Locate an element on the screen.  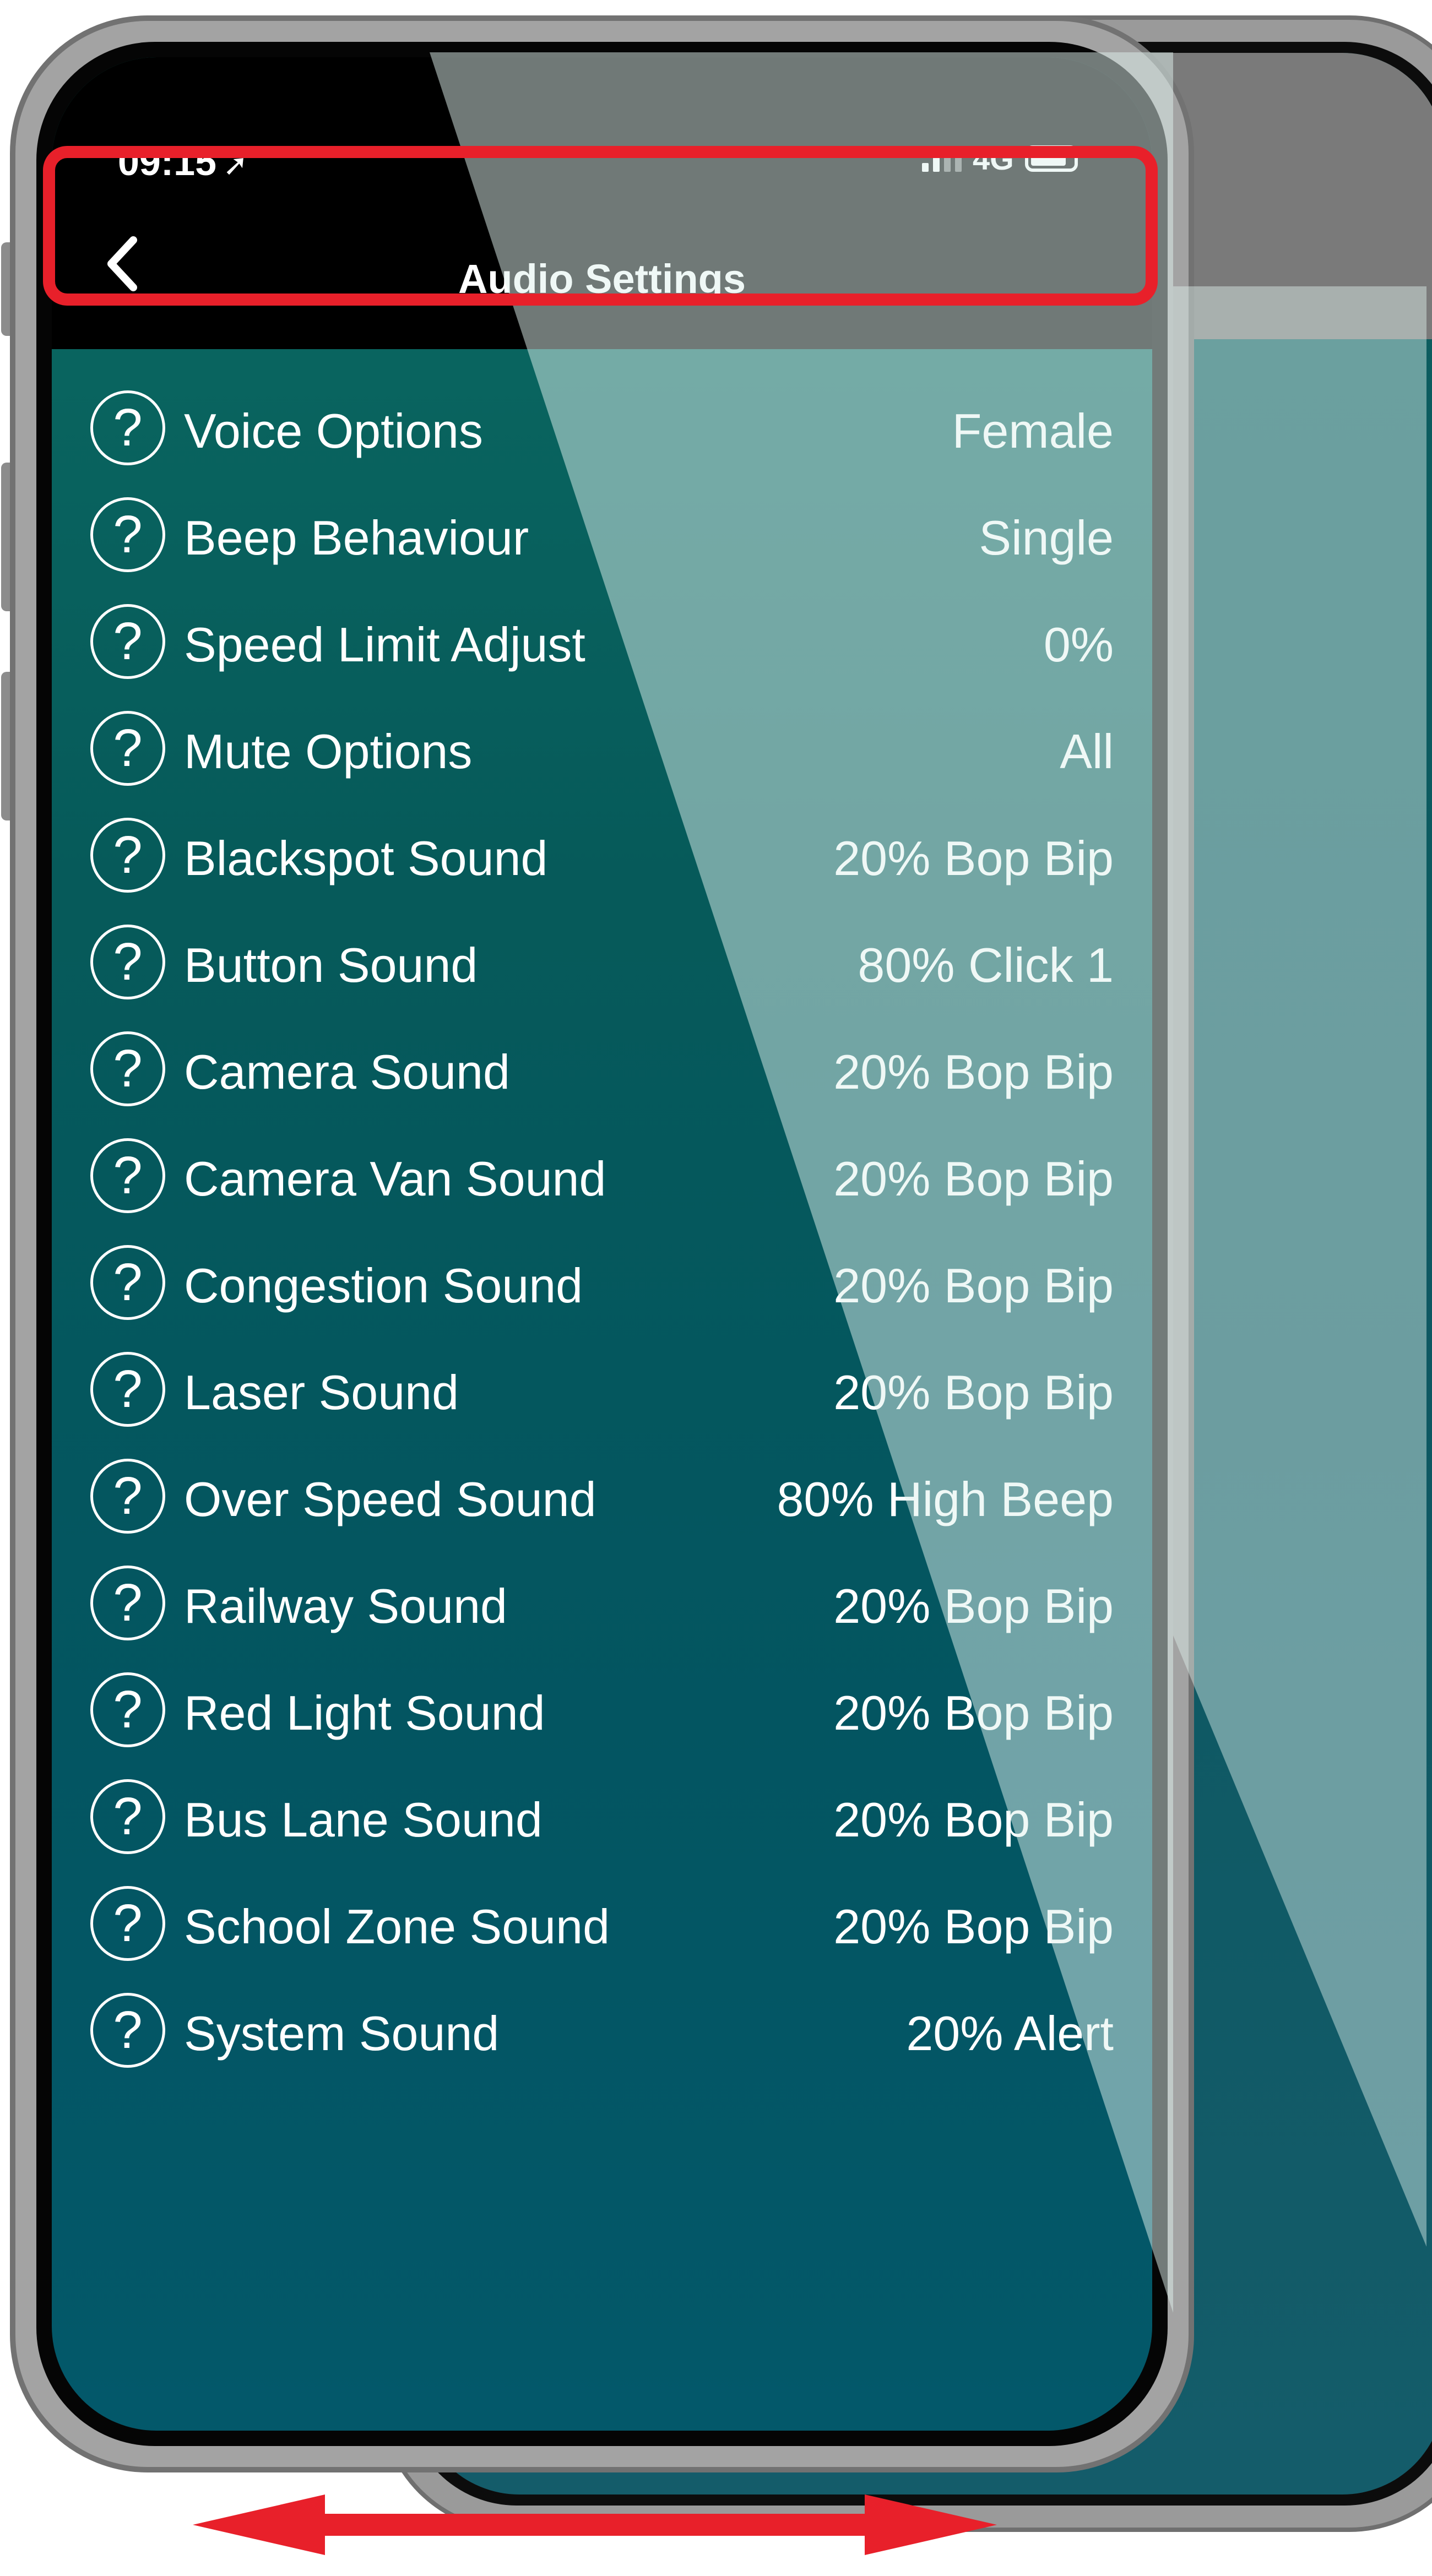
settings-row-label: Camera Sound is located at coordinates (347, 1072).